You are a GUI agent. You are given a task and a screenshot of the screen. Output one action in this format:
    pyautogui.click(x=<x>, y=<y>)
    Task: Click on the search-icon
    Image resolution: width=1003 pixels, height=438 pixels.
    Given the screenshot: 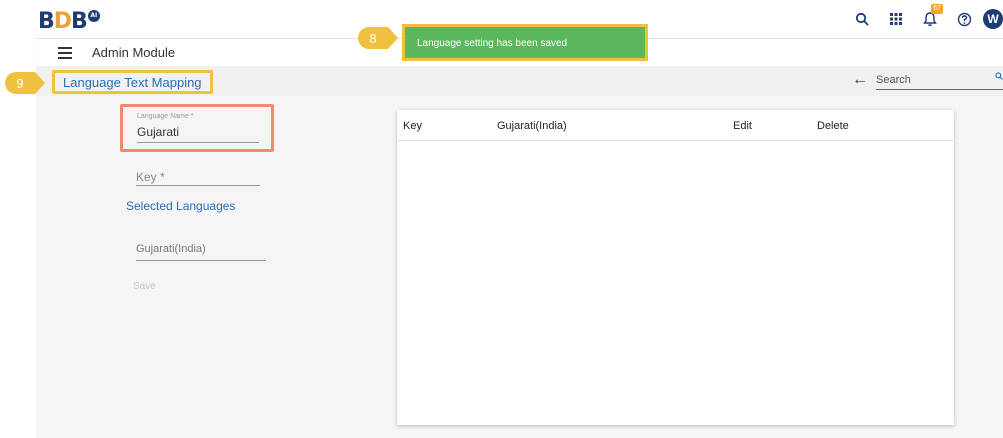 What is the action you would take?
    pyautogui.click(x=862, y=19)
    